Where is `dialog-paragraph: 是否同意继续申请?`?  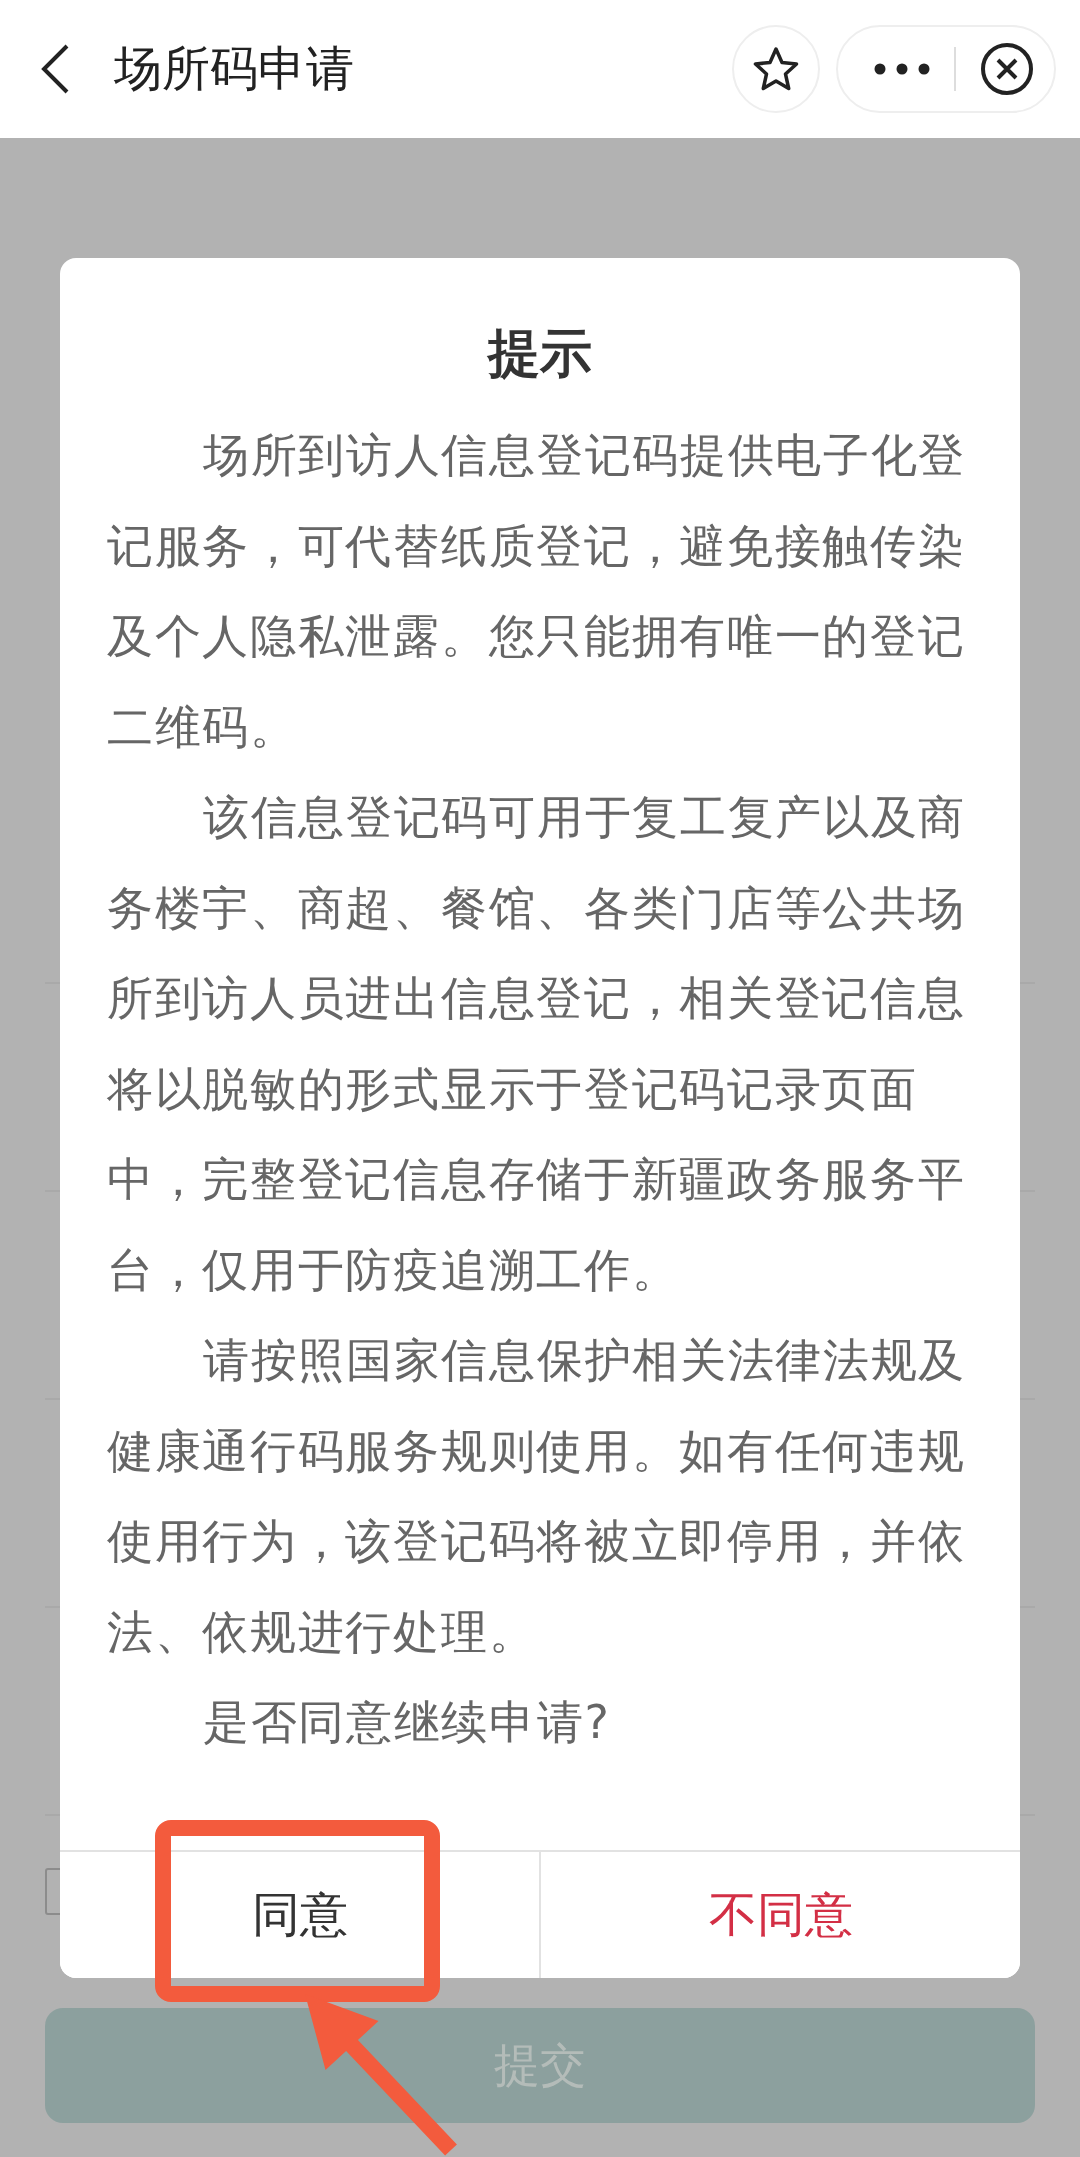
dialog-paragraph: 是否同意继续申请? is located at coordinates (407, 1722).